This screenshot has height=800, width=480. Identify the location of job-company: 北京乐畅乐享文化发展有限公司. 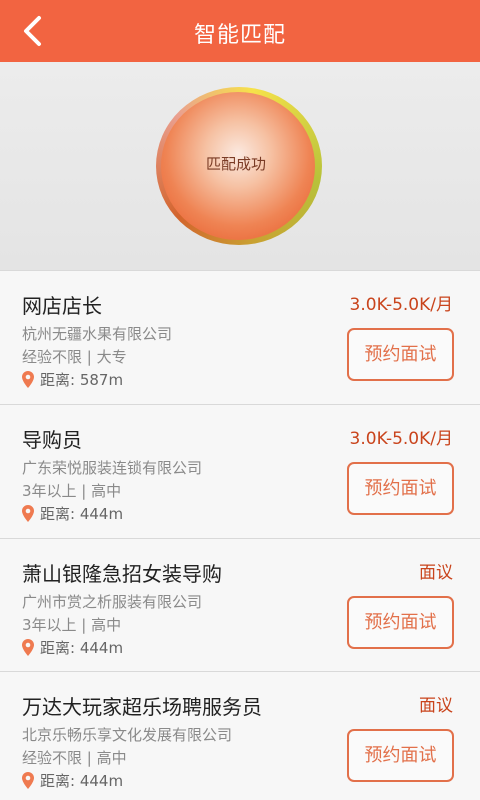
(127, 735).